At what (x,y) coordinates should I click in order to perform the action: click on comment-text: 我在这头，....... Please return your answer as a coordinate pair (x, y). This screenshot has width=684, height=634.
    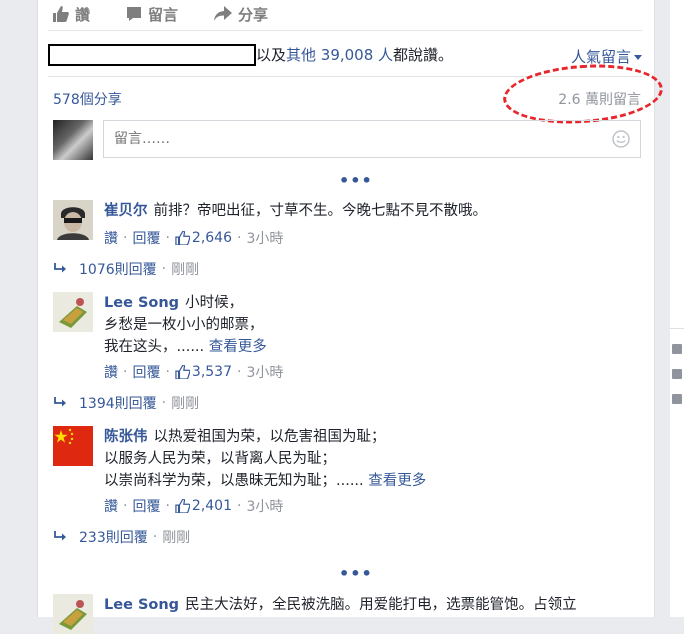
    Looking at the image, I should click on (154, 347).